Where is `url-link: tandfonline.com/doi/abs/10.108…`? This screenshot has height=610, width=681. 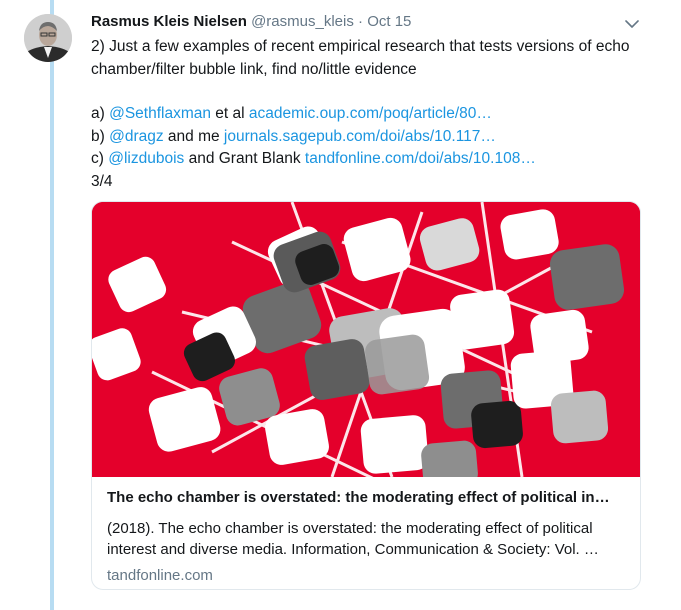
url-link: tandfonline.com/doi/abs/10.108… is located at coordinates (420, 158).